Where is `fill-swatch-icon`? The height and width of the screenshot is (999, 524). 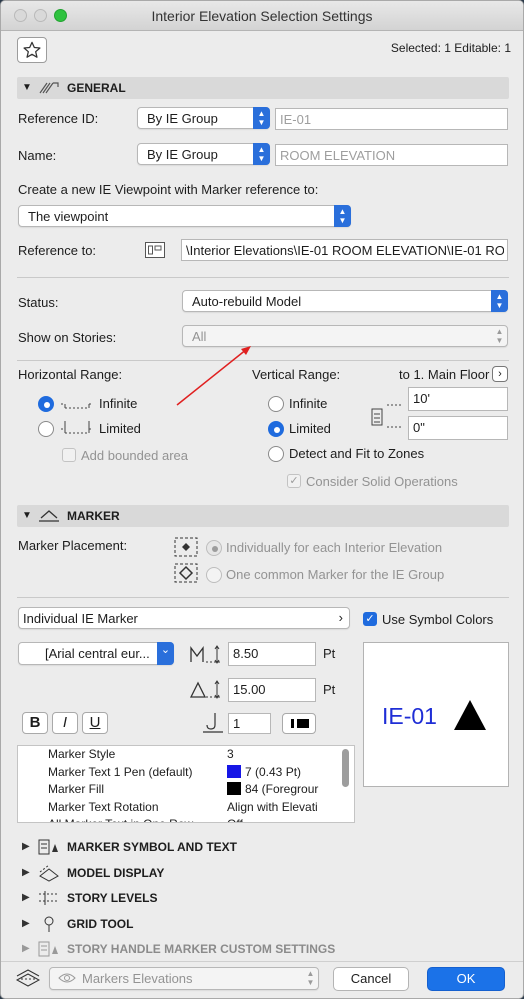 fill-swatch-icon is located at coordinates (300, 723).